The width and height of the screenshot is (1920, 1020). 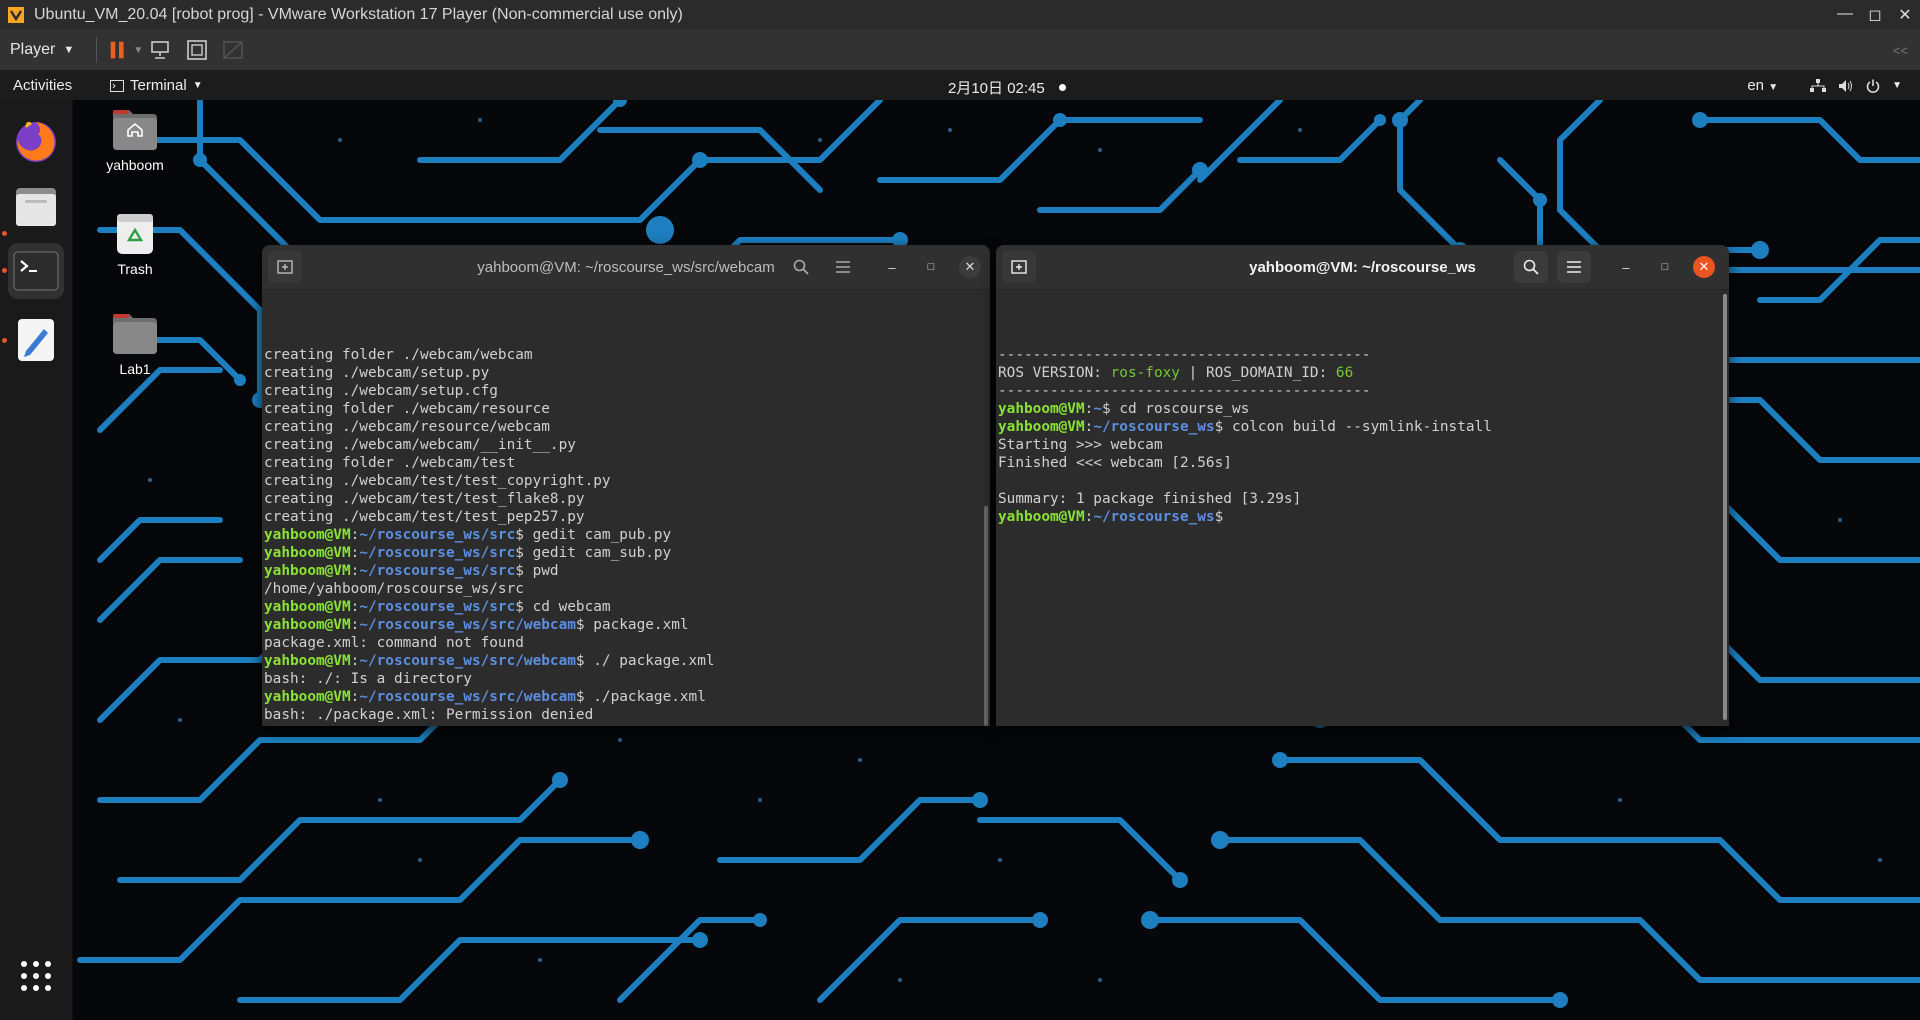 I want to click on terminal-line: creating ./webcam/webcam/__init__.py, so click(x=626, y=445).